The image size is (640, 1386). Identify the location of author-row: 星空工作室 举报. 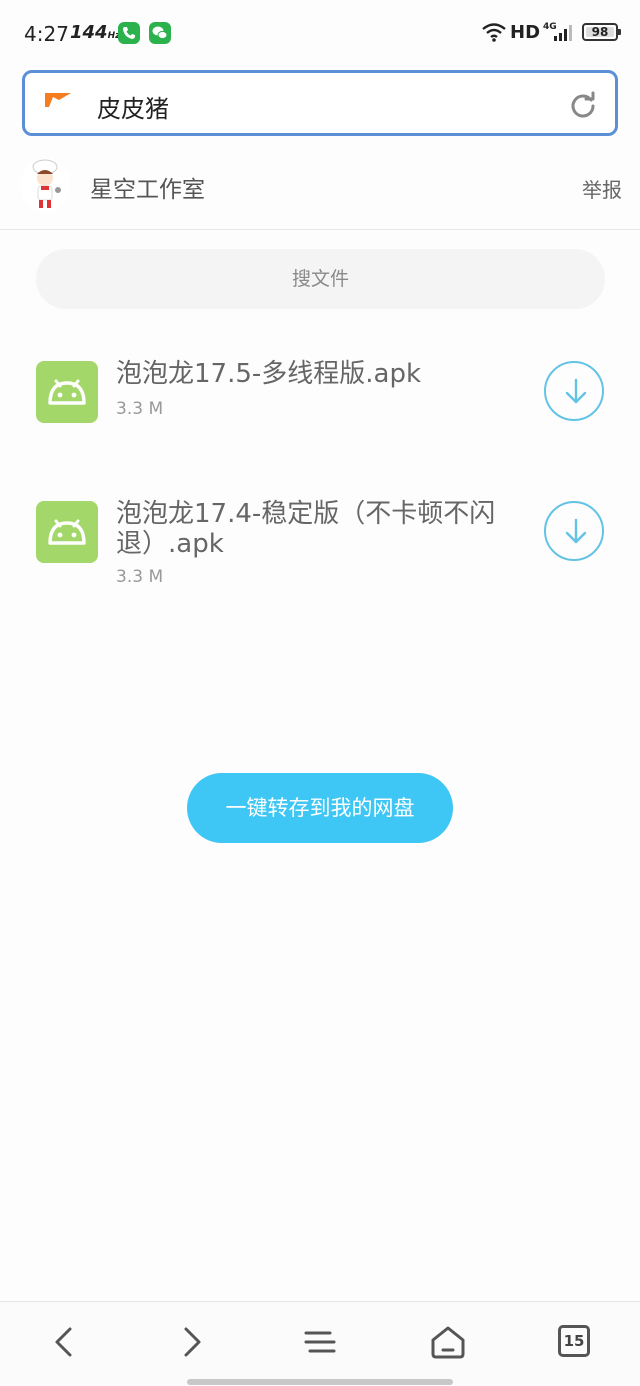
(320, 190).